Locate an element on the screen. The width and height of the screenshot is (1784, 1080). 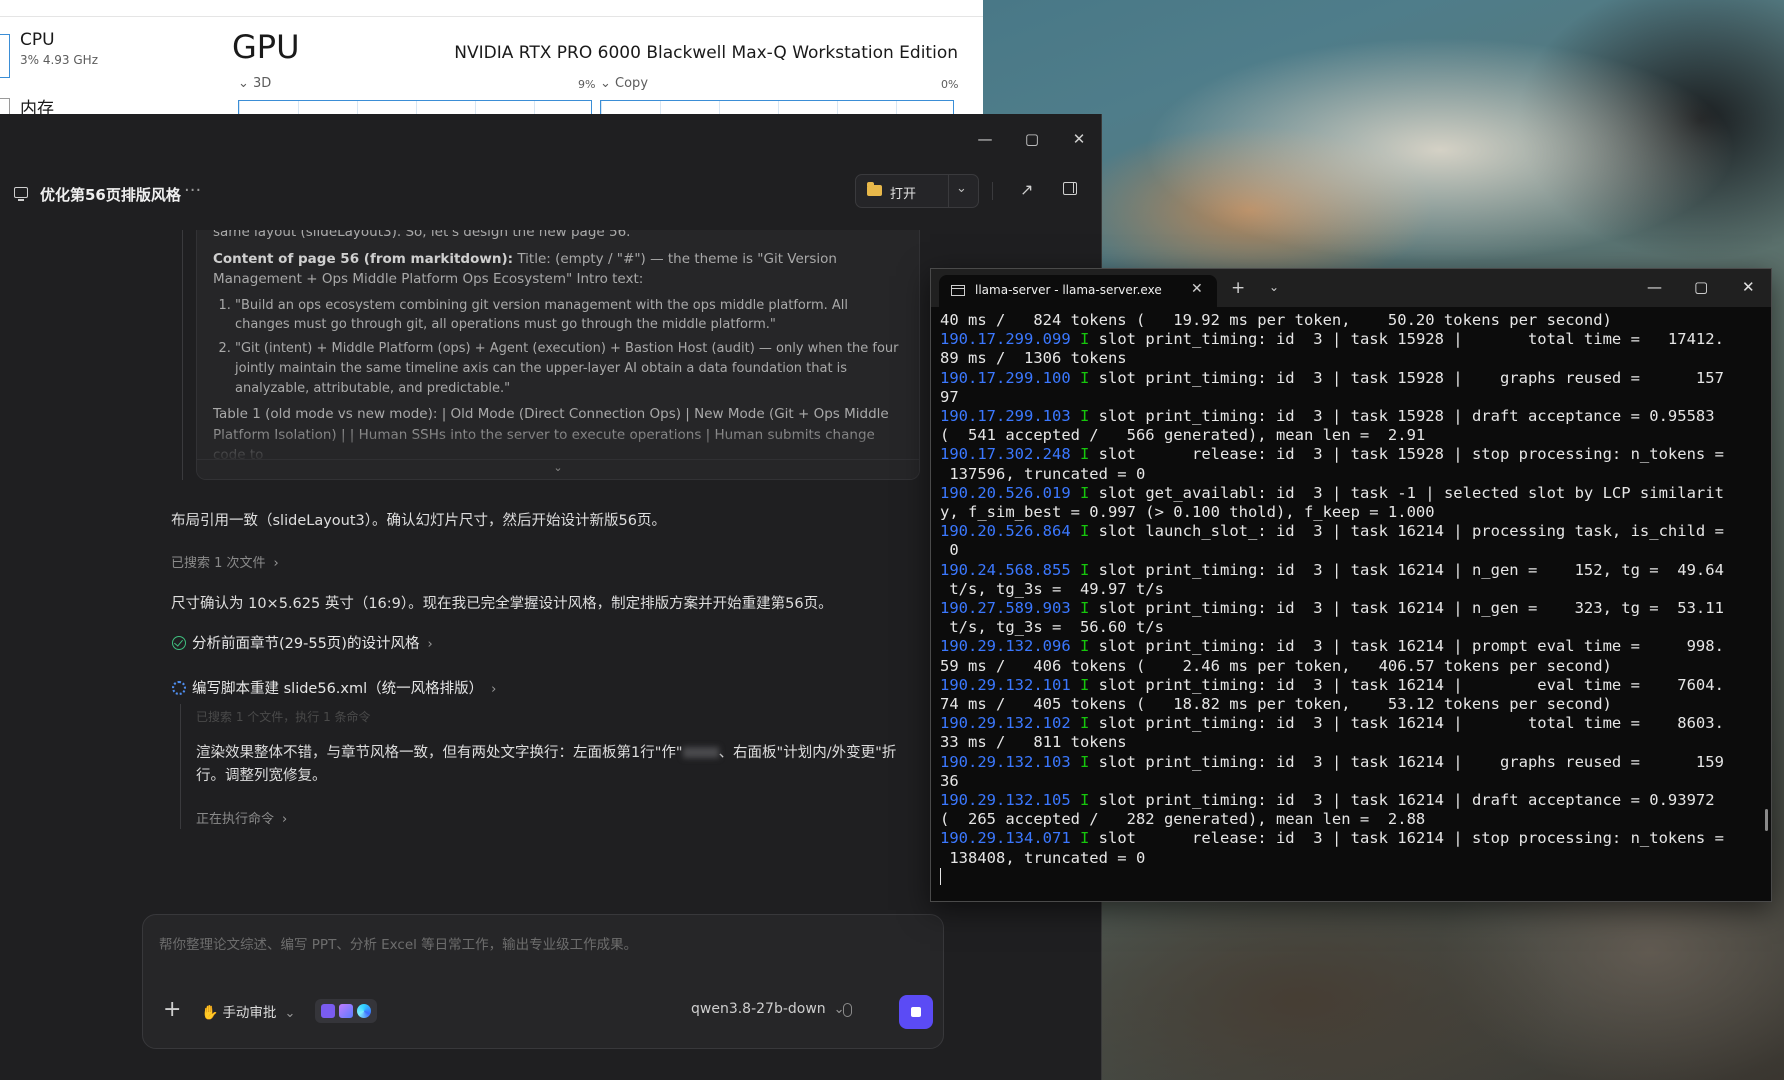
open-label: 打开 is located at coordinates (903, 194).